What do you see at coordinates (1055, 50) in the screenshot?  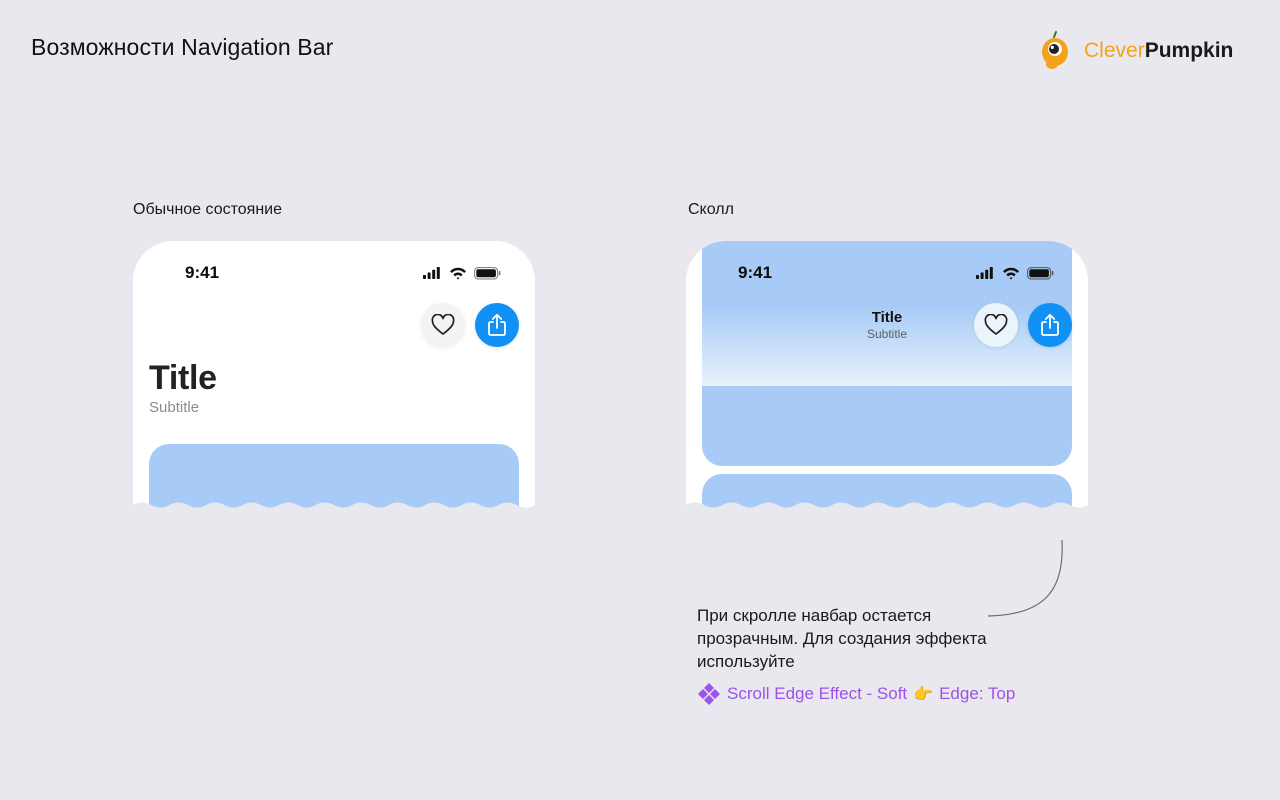 I see `pumpkin-logo-icon` at bounding box center [1055, 50].